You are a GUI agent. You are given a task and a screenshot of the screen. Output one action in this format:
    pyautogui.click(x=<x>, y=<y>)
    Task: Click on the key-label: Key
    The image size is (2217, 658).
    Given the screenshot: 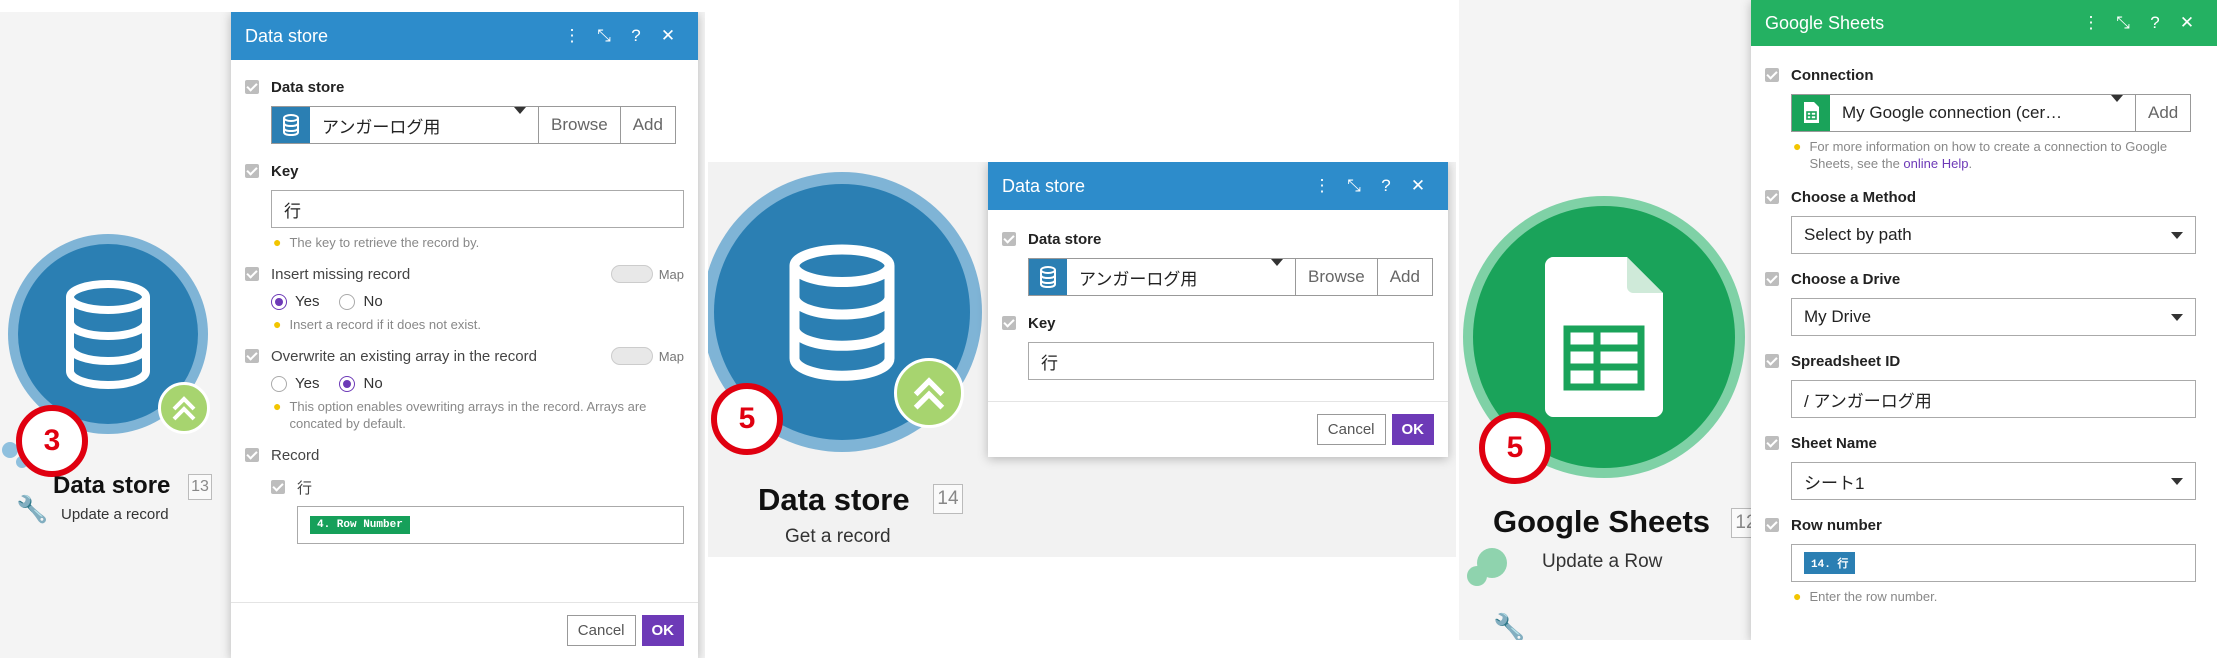 What is the action you would take?
    pyautogui.click(x=464, y=171)
    